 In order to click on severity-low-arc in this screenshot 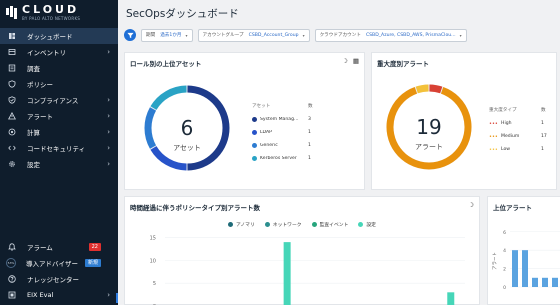, I will do `click(422, 89)`.